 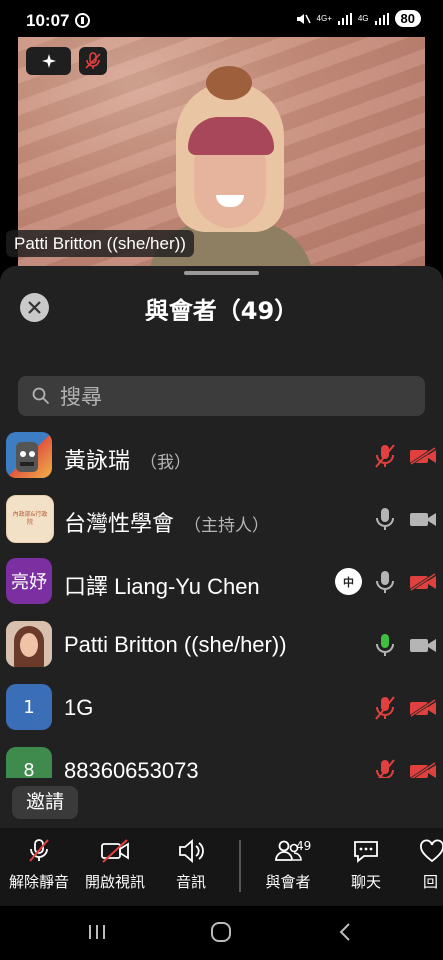 I want to click on avatar-text: 內政部&行政院, so click(x=30, y=518).